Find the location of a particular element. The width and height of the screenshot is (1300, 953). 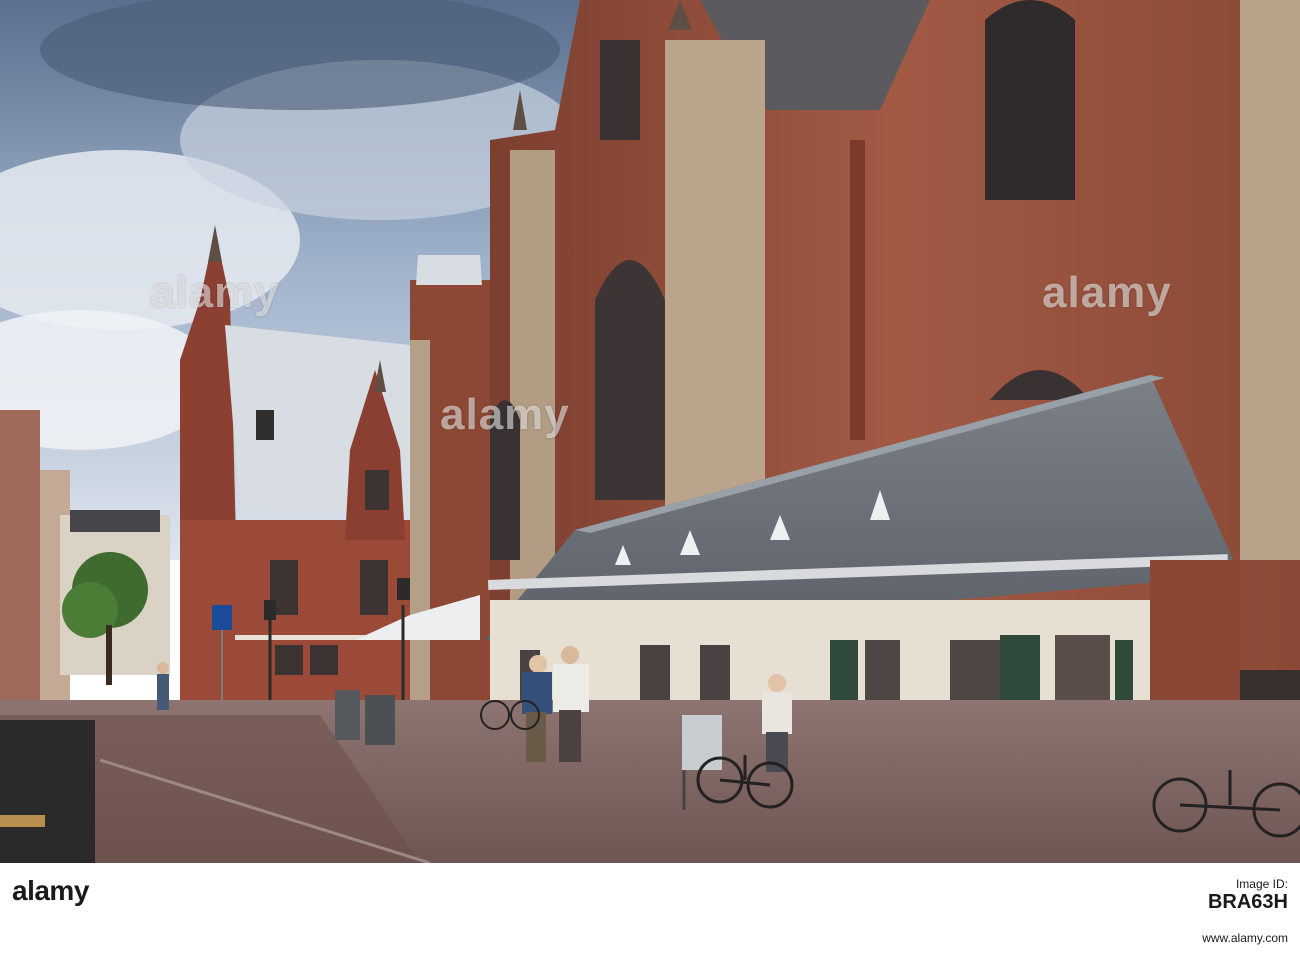

church-window-upper is located at coordinates (1030, 100).